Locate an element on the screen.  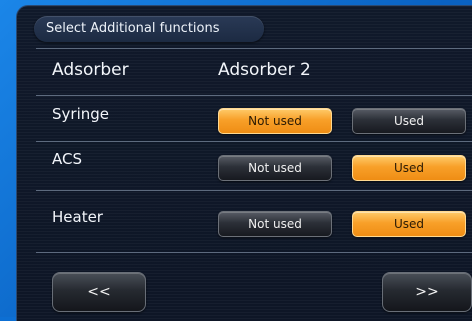
heater-used-button: Used is located at coordinates (409, 224).